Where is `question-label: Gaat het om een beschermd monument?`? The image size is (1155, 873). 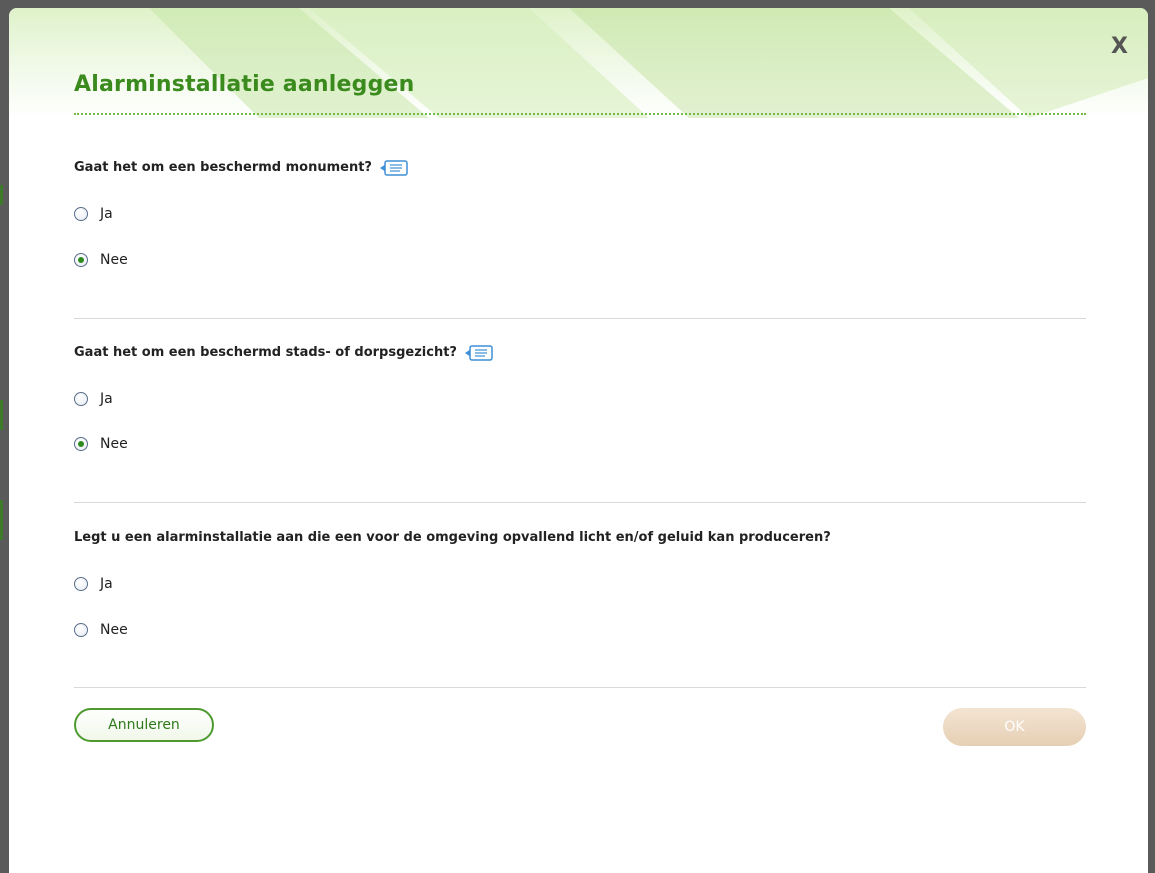
question-label: Gaat het om een beschermd monument? is located at coordinates (580, 168).